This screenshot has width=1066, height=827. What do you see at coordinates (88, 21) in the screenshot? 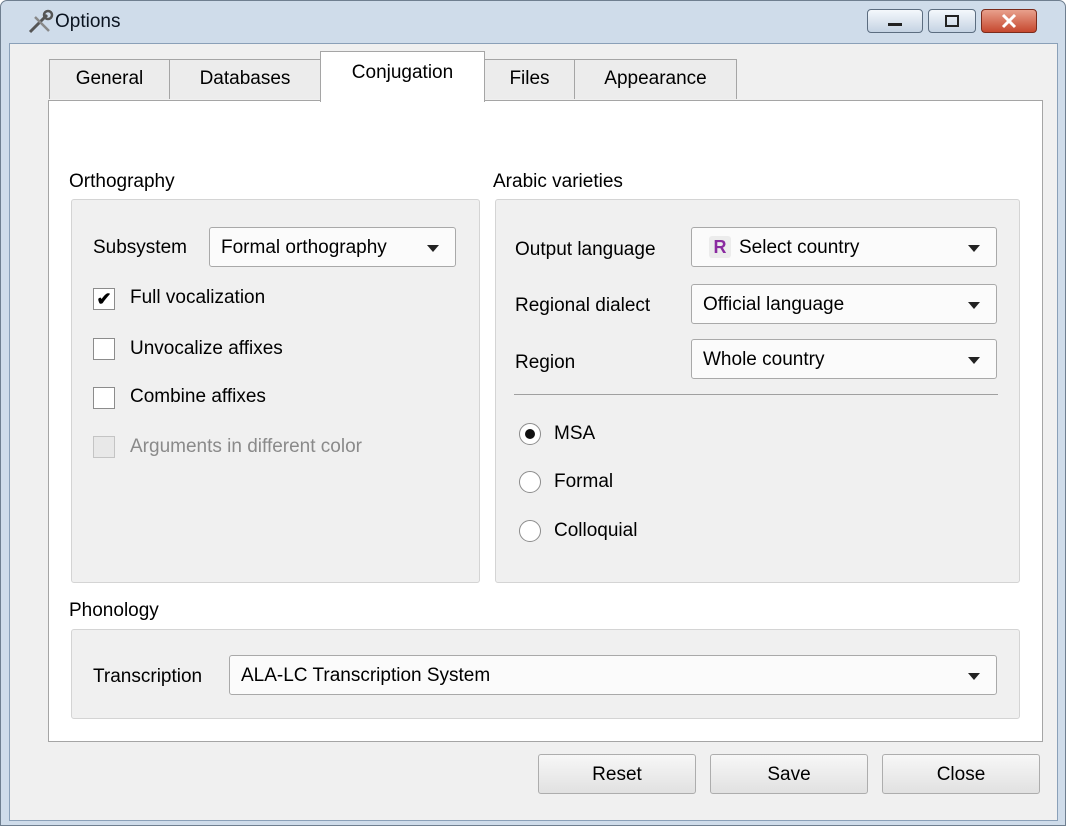
I see `window-title: Options` at bounding box center [88, 21].